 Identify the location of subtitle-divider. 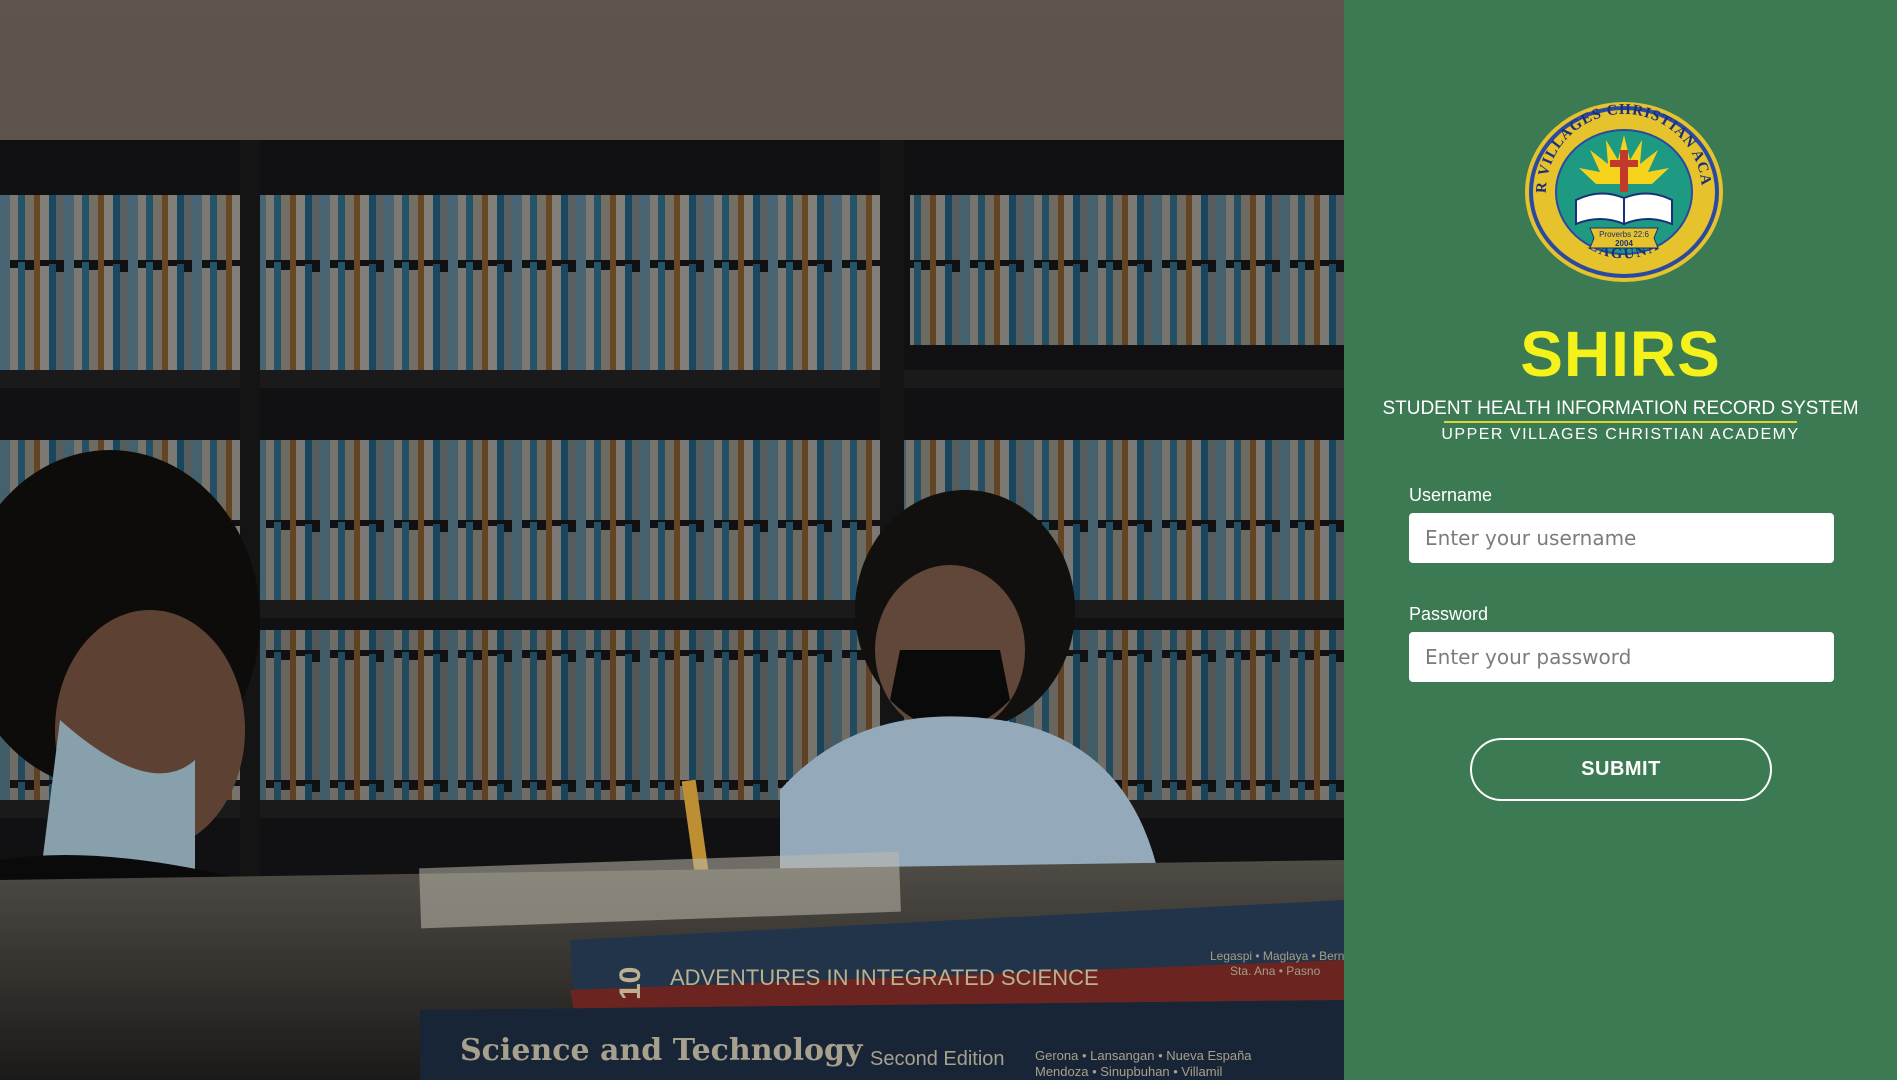
(1620, 422).